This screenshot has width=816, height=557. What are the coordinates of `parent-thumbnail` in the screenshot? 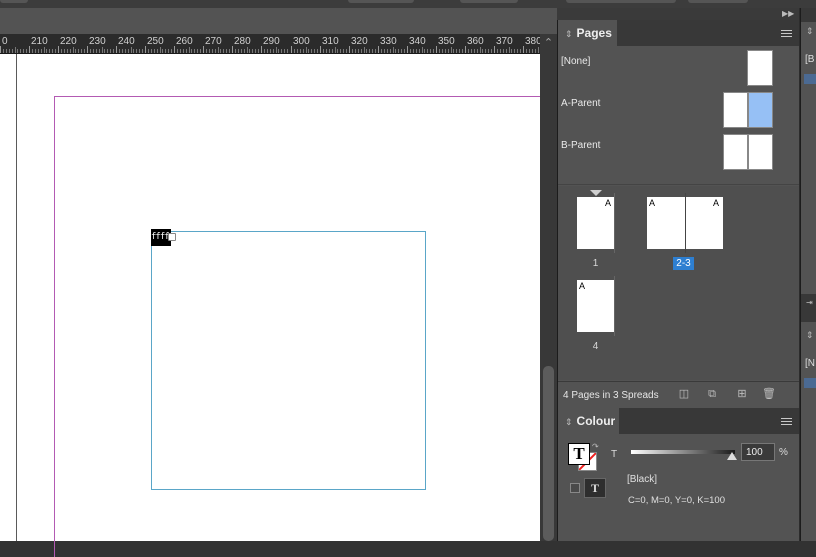 It's located at (760, 68).